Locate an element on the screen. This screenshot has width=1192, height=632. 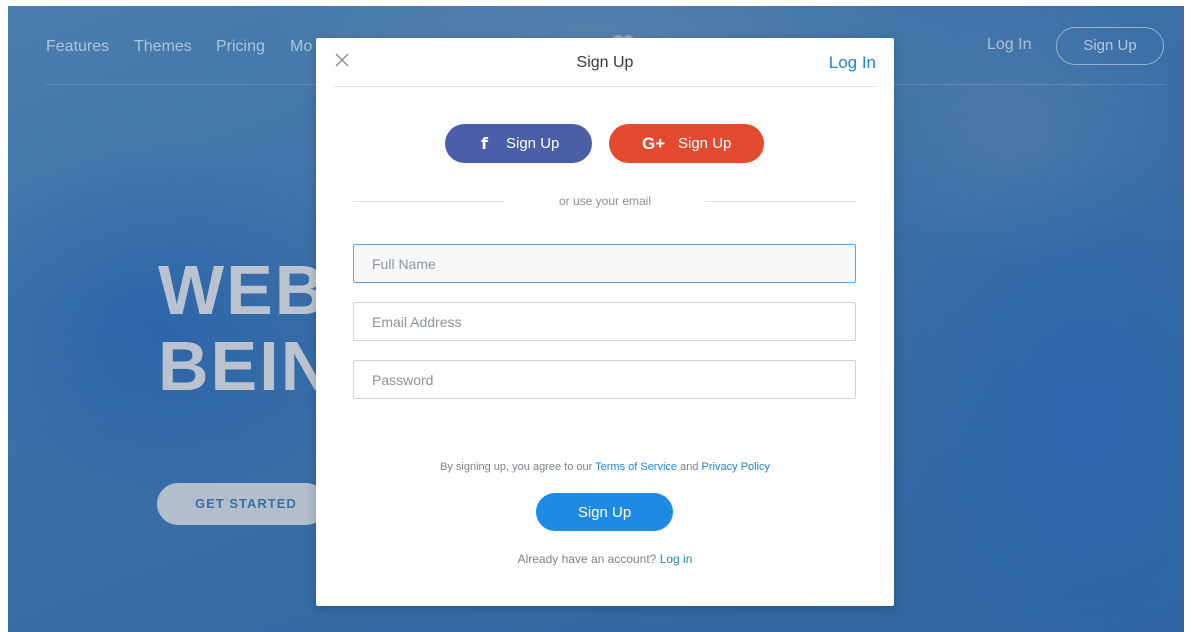
nav-link-pricing: Pricing is located at coordinates (240, 47).